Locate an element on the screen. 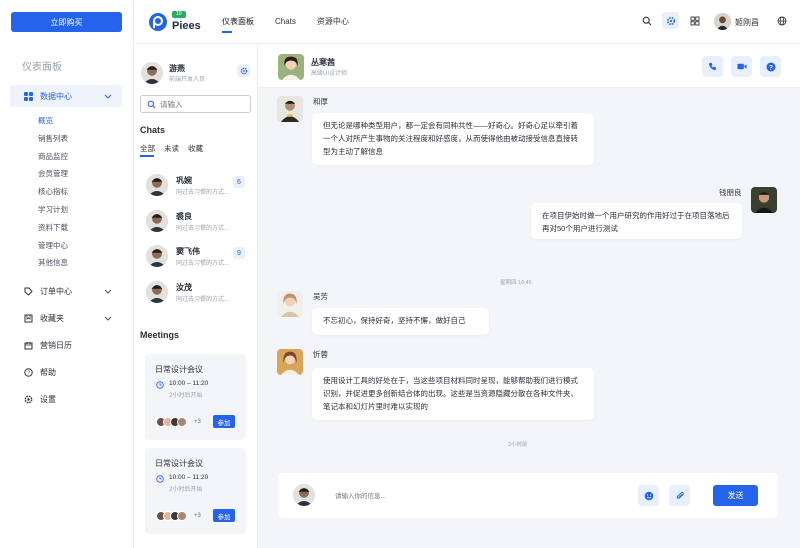 The height and width of the screenshot is (548, 800). conversation-item: 窦飞伟 同过去习惯的方式... 9 is located at coordinates (198, 256).